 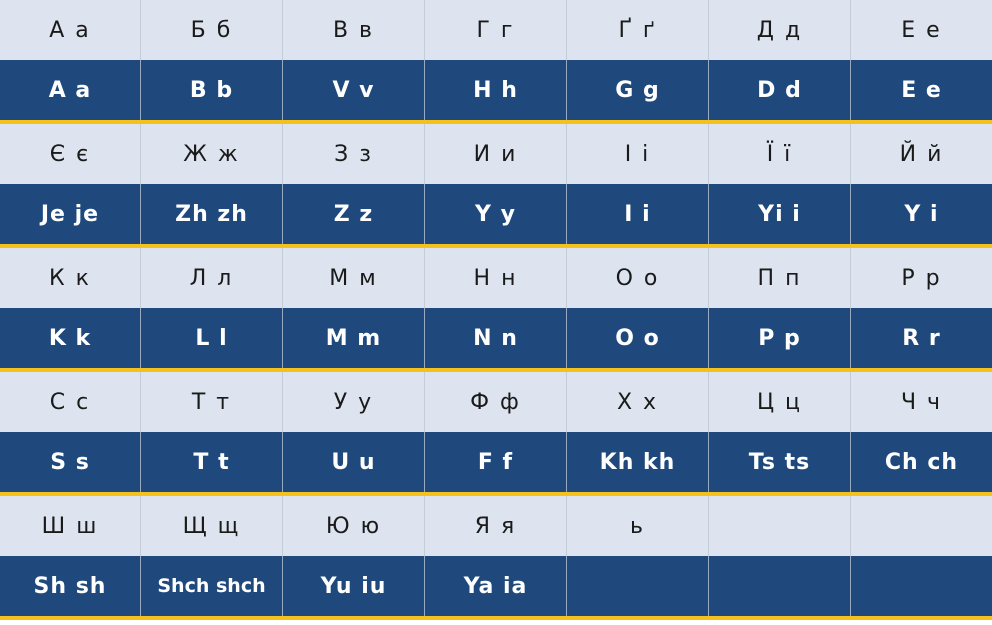 I want to click on cyrillic-letter-cell: И и, so click(x=496, y=154).